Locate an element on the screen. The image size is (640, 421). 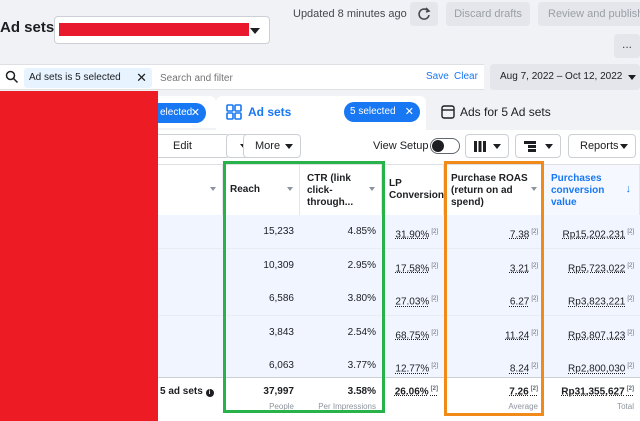
ad-document-icon is located at coordinates (448, 112).